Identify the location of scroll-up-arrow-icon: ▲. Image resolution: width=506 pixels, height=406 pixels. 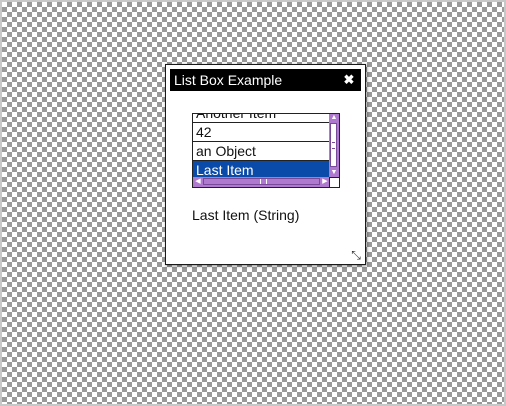
(334, 118).